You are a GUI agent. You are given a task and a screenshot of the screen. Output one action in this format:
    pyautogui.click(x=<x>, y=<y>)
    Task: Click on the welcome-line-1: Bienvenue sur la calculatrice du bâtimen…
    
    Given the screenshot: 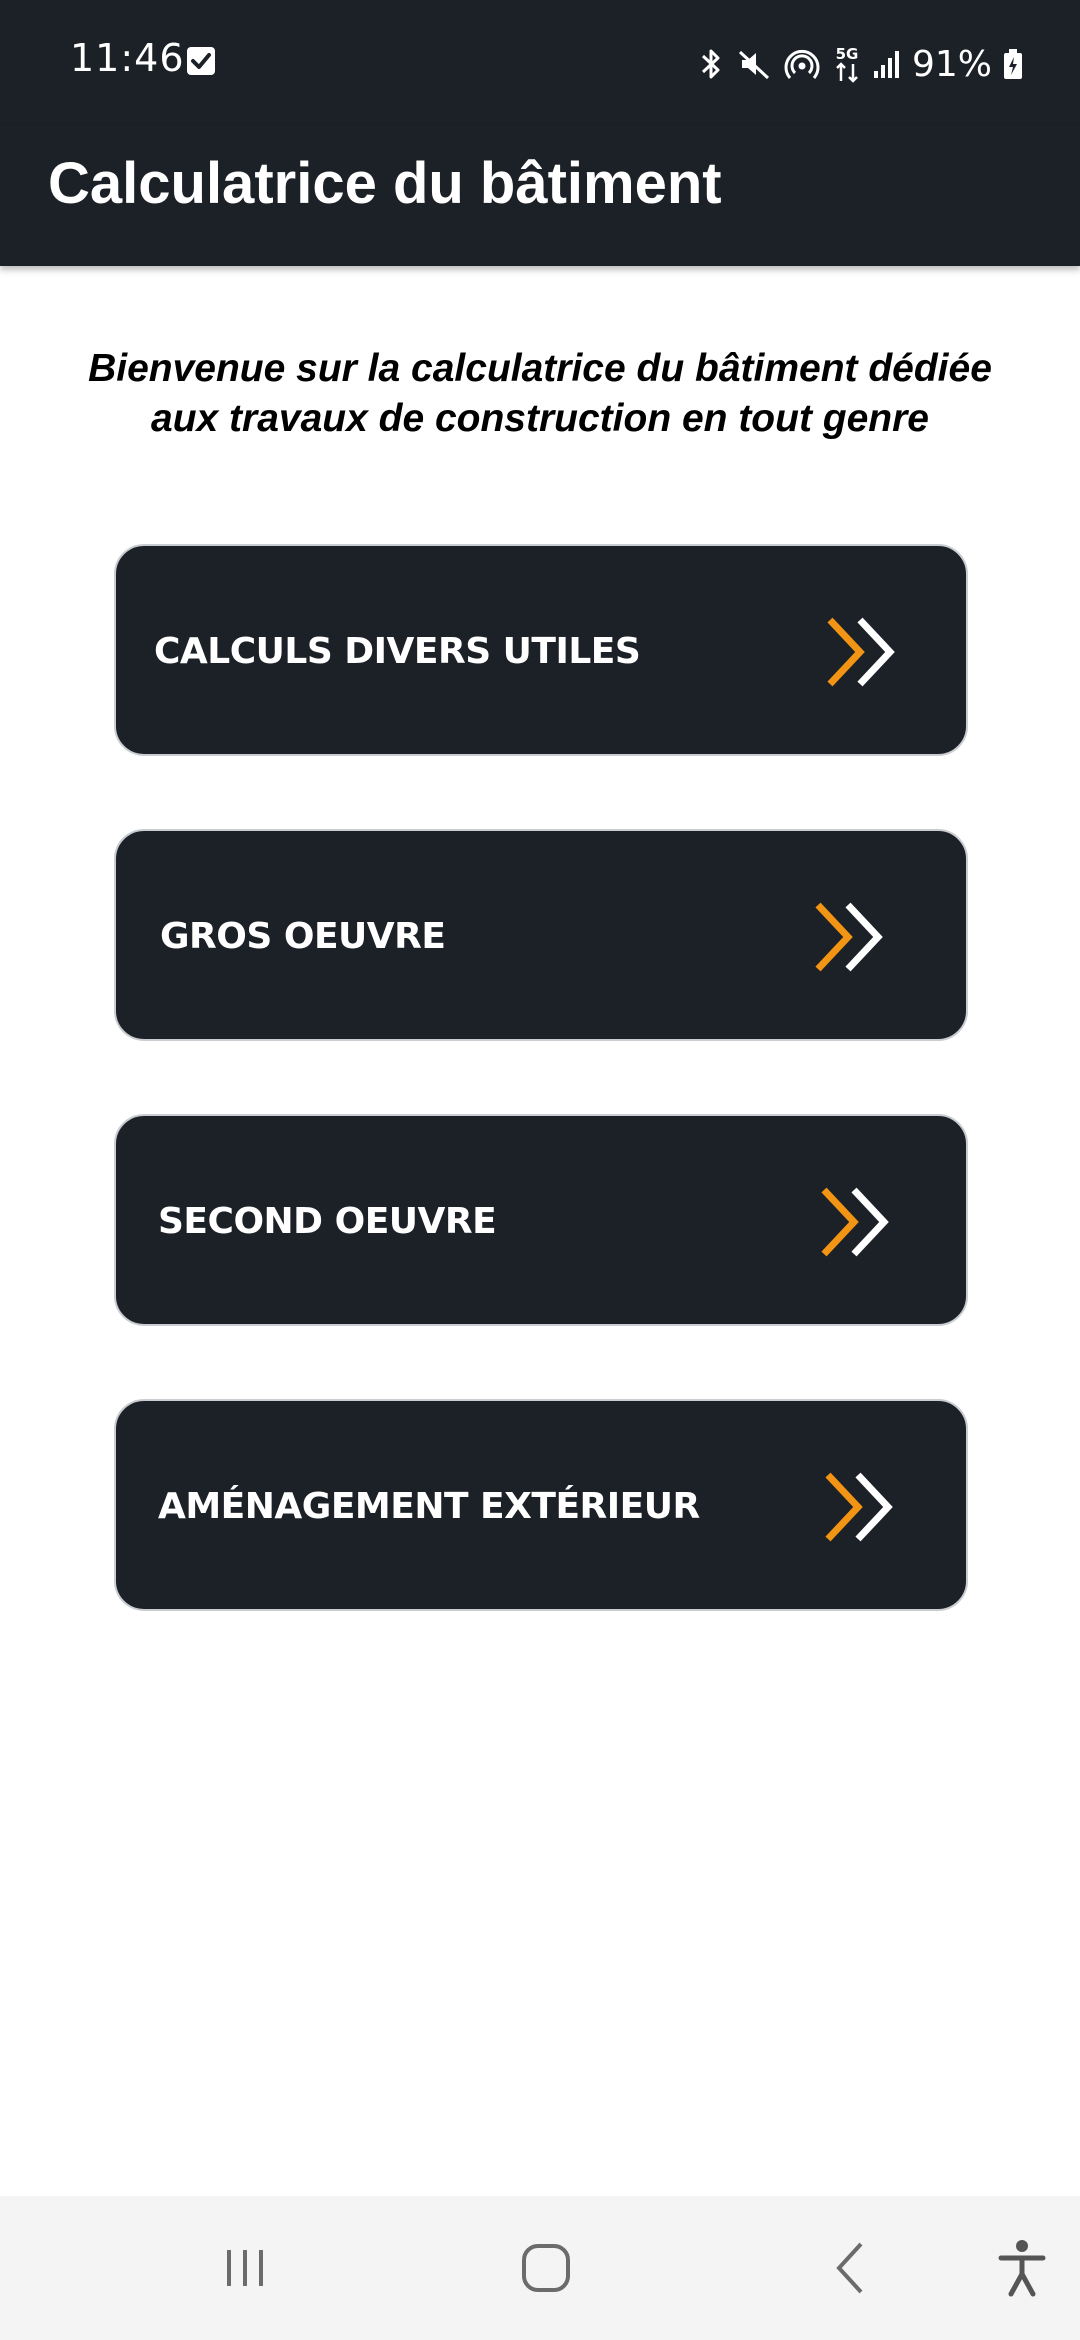 What is the action you would take?
    pyautogui.click(x=540, y=368)
    